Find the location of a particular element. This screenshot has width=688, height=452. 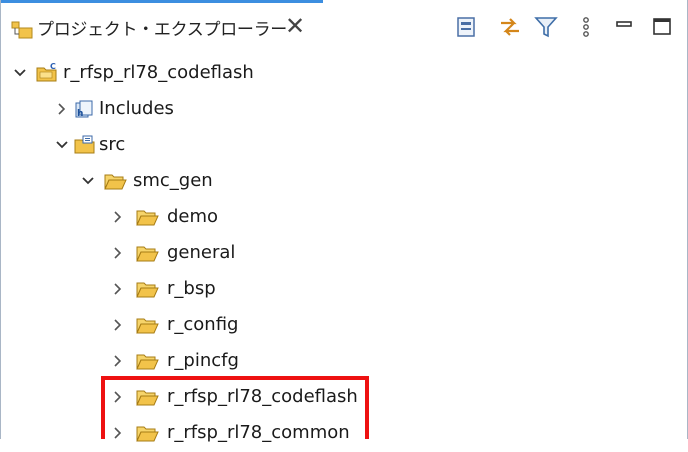

tree-item-label: r_pincfg is located at coordinates (203, 360).